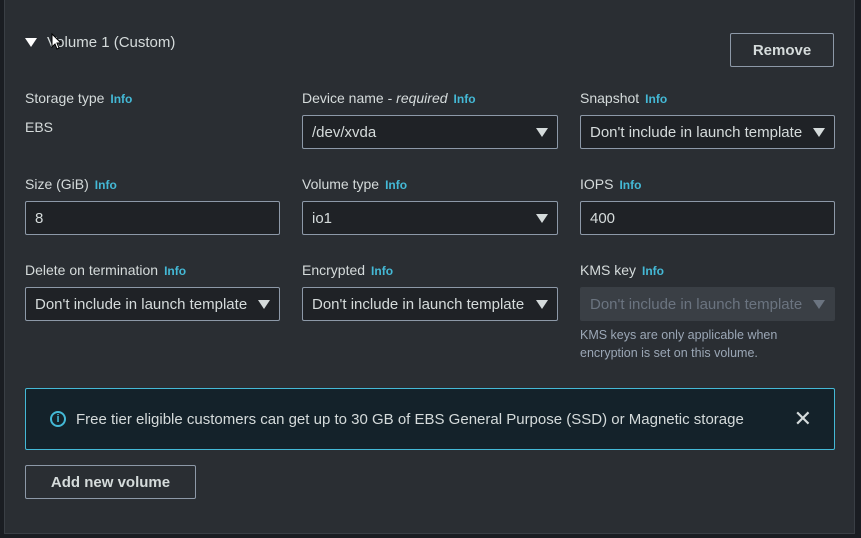  What do you see at coordinates (71, 184) in the screenshot?
I see `size-label: Size (GiB) Info` at bounding box center [71, 184].